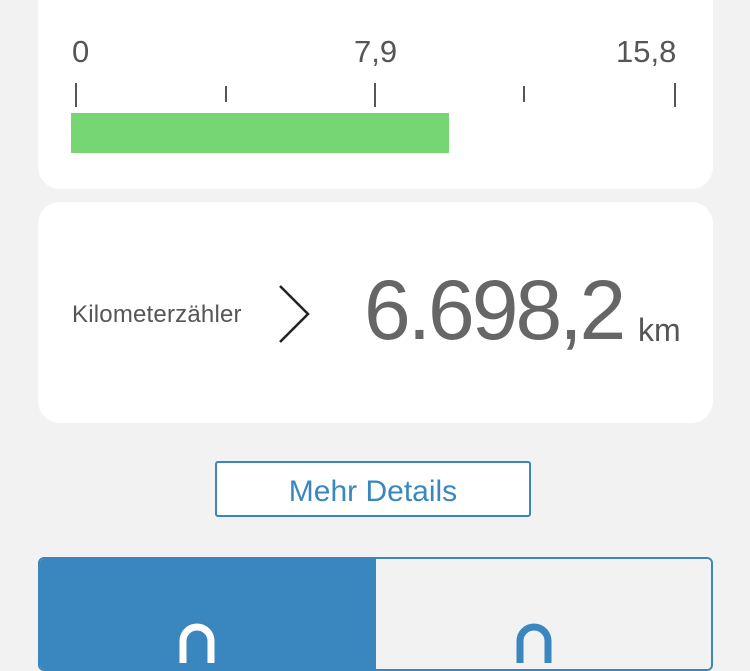 The width and height of the screenshot is (750, 671). Describe the element at coordinates (208, 614) in the screenshot. I see `tab-lock` at that location.